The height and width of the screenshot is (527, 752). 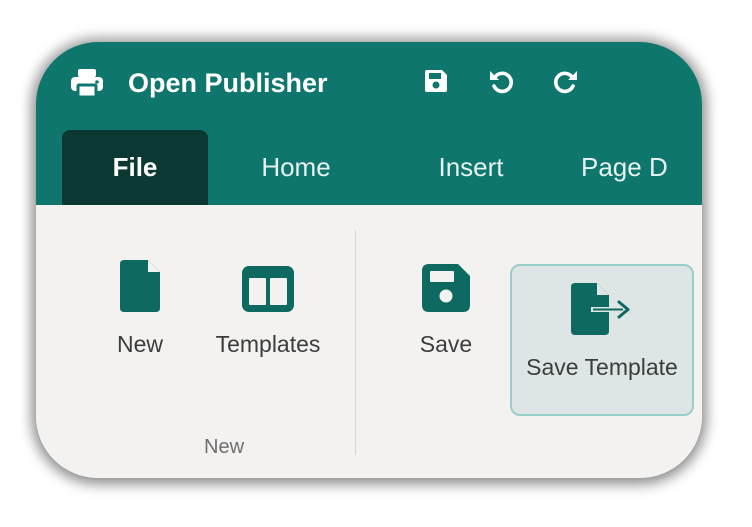 I want to click on tab-page-design: Page D, so click(x=641, y=167).